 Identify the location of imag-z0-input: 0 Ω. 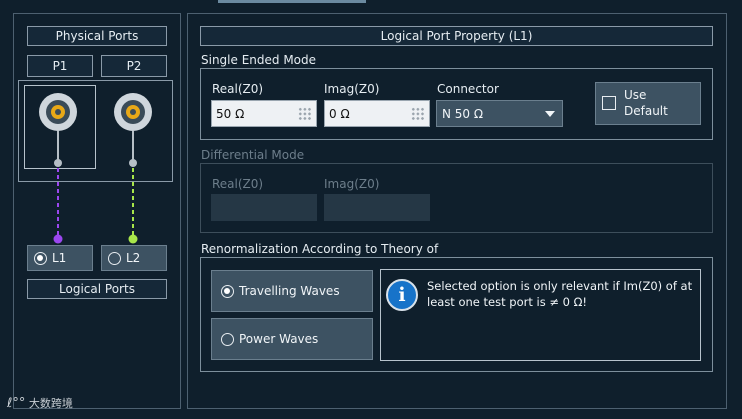
(377, 113).